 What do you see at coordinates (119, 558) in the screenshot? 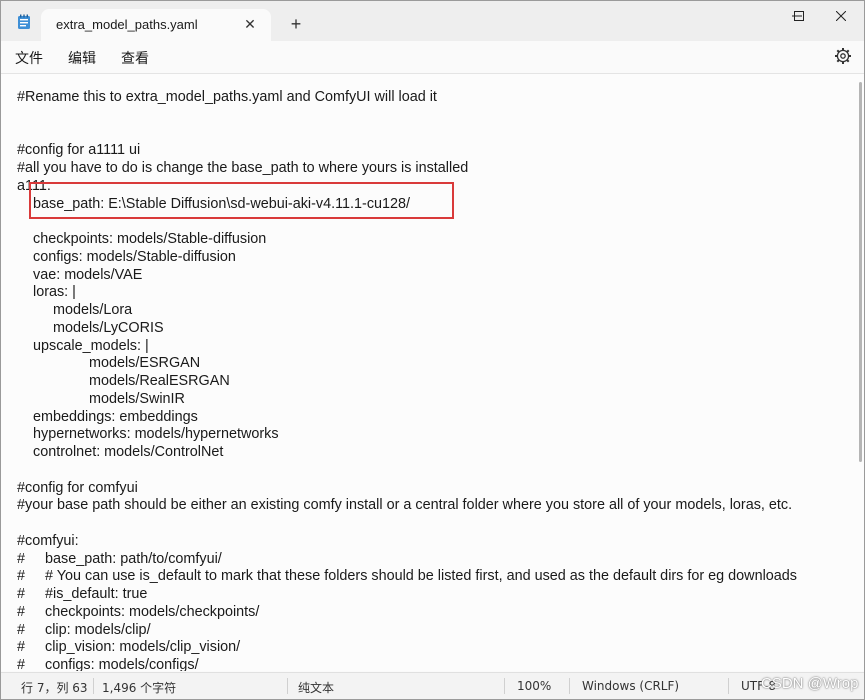
I see `editor-line: # base_path: path/to/comfyui/` at bounding box center [119, 558].